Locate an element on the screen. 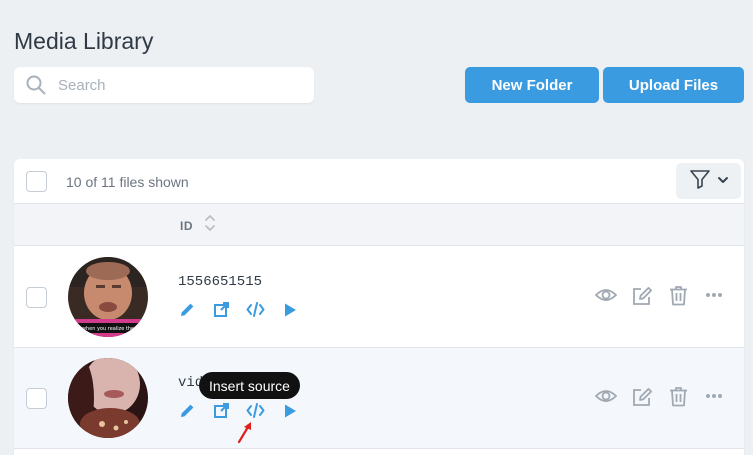 The image size is (753, 455). files-count: 10 of 11 files shown is located at coordinates (127, 182).